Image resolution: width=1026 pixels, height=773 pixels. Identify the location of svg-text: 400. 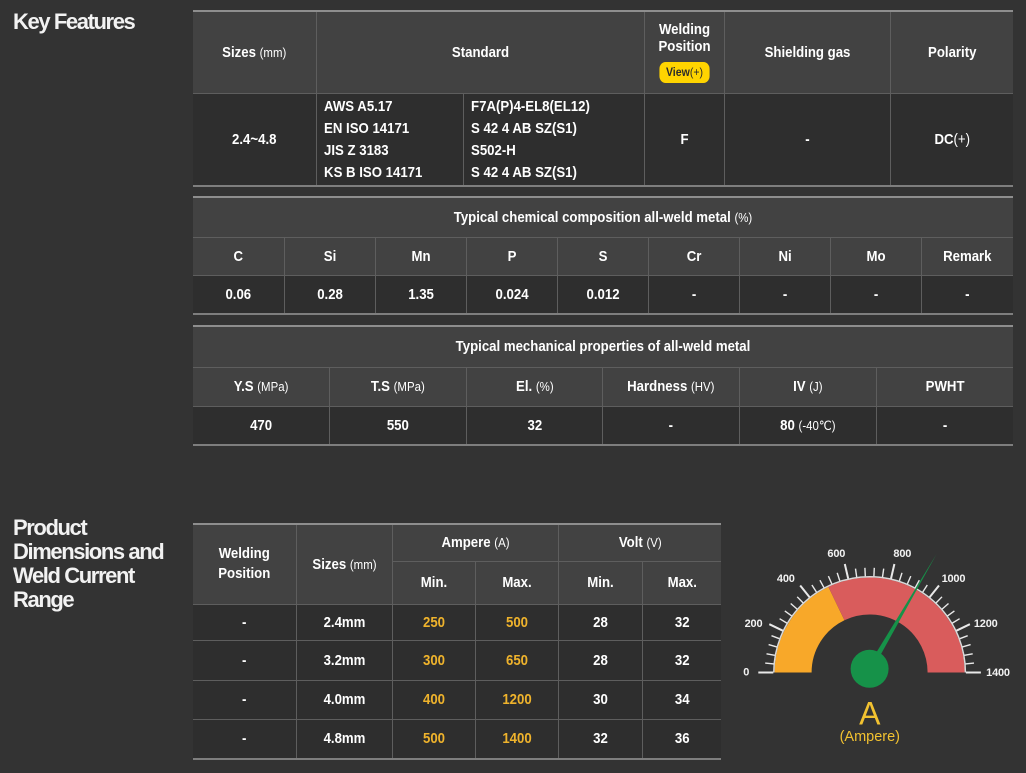
(786, 579).